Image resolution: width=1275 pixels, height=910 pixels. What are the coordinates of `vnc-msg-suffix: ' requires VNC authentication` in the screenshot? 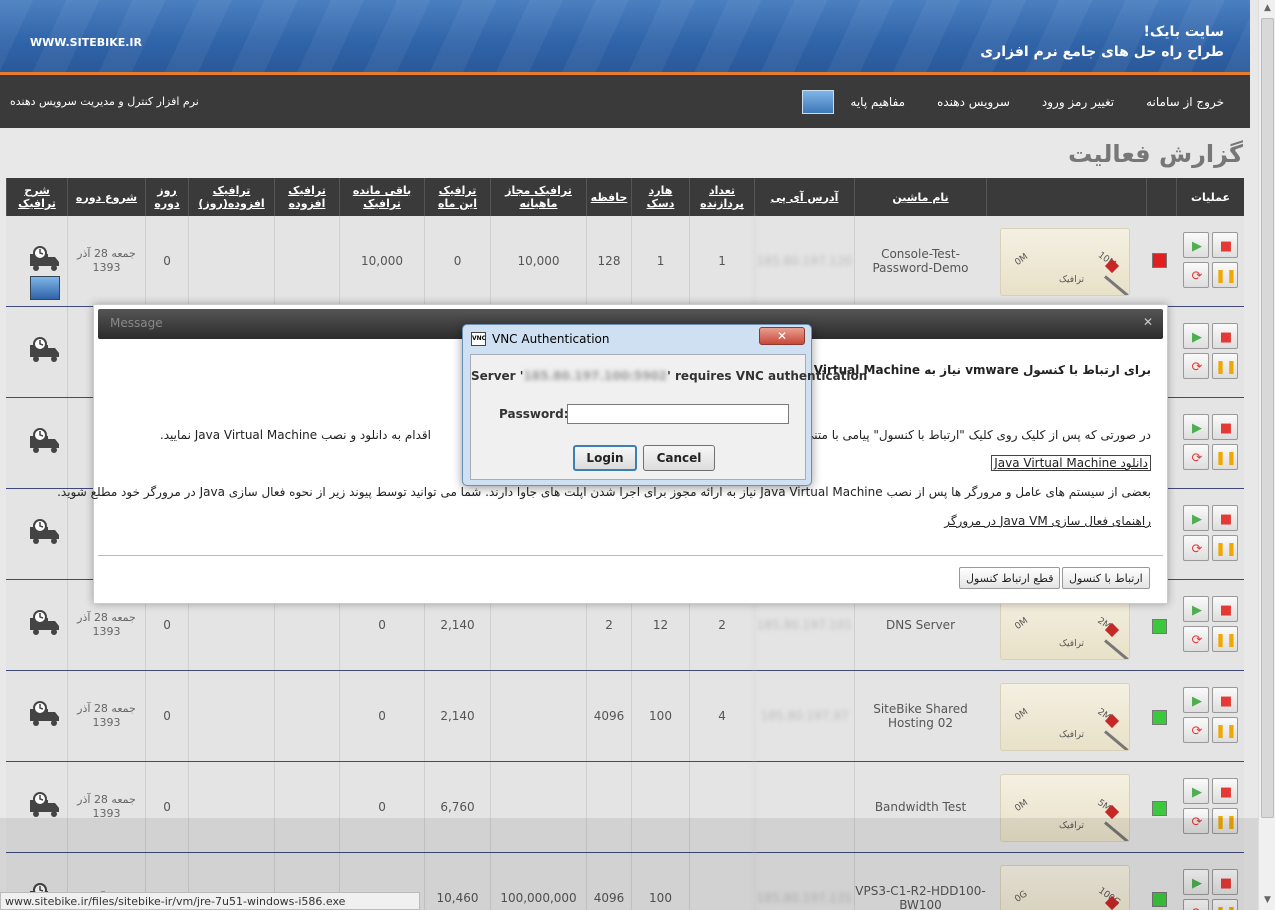 It's located at (767, 376).